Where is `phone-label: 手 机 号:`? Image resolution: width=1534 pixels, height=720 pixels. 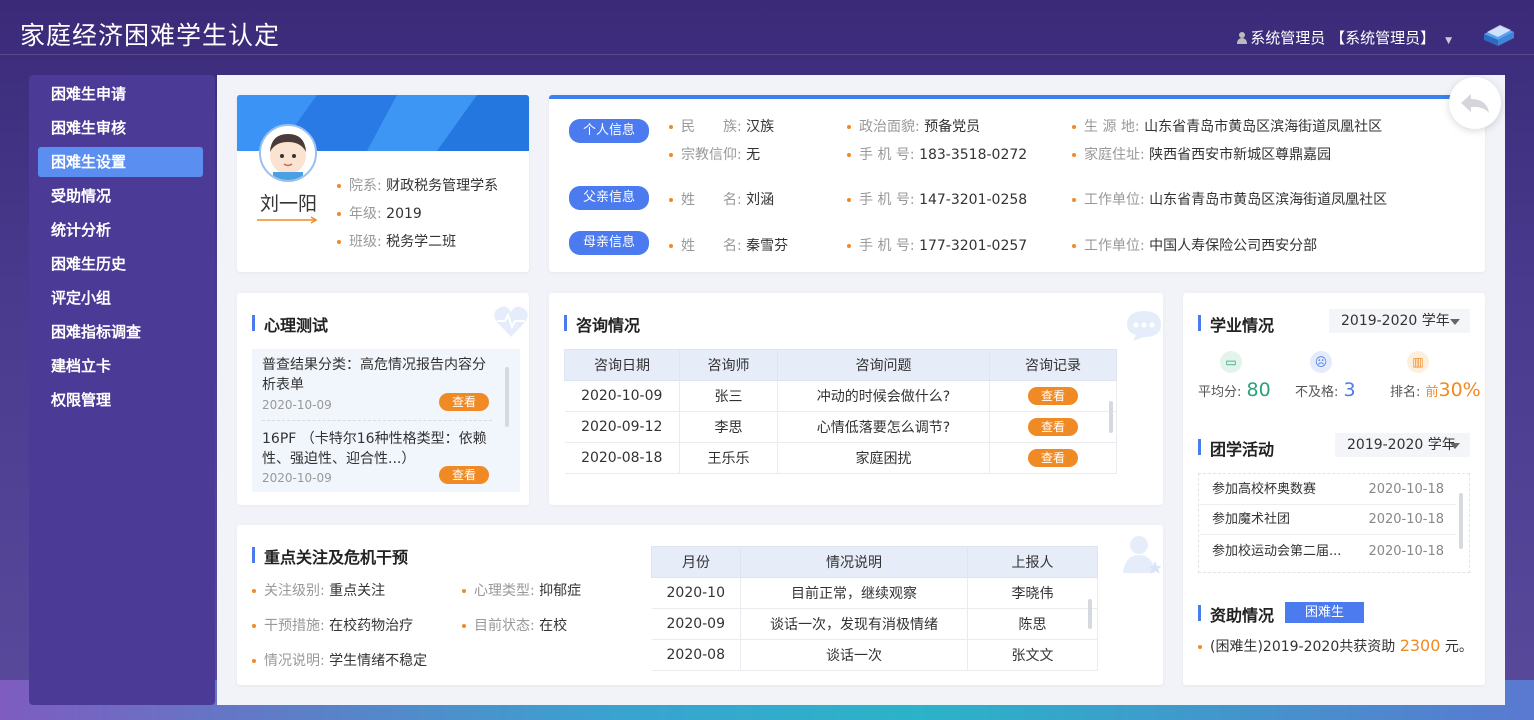 phone-label: 手 机 号: is located at coordinates (887, 155).